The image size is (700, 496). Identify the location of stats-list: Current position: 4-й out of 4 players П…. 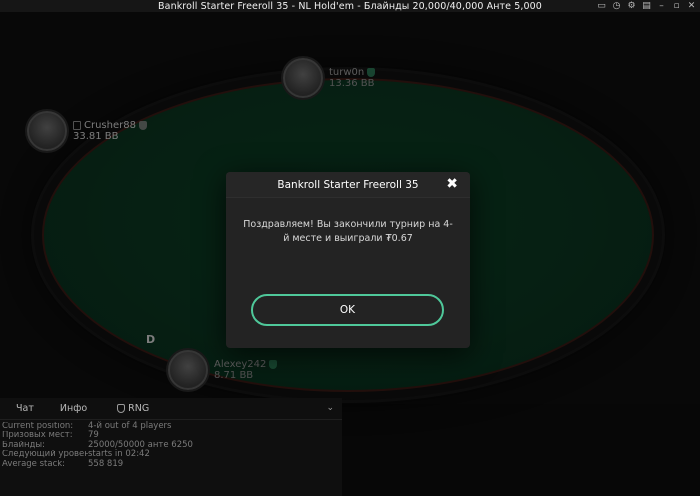
(171, 444).